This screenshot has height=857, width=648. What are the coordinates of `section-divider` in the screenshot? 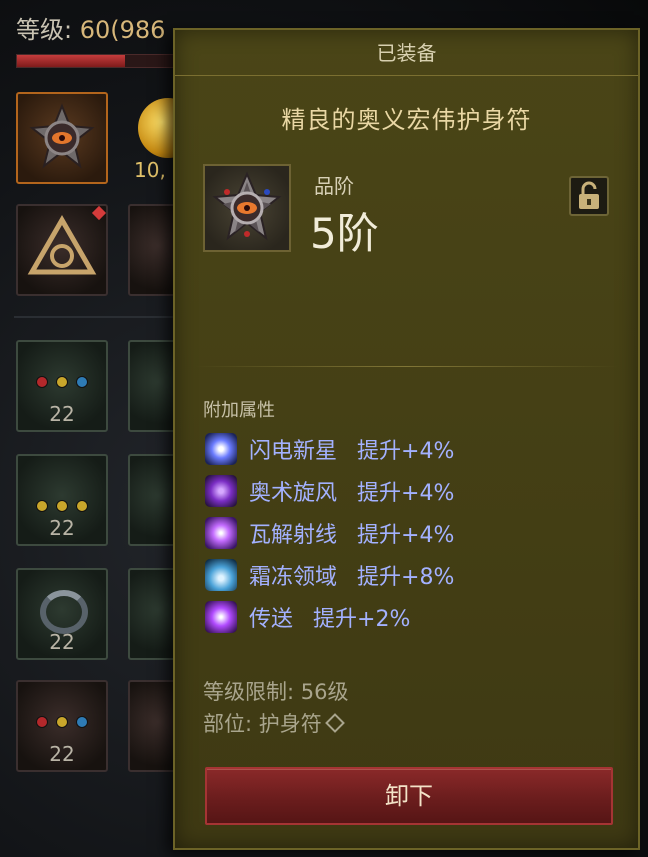 It's located at (406, 366).